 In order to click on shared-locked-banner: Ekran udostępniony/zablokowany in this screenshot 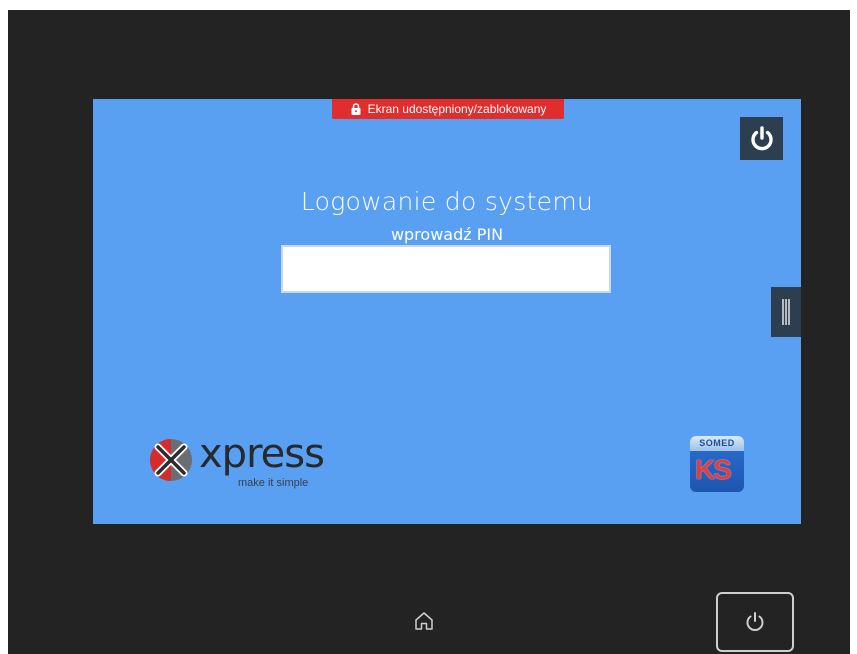, I will do `click(448, 109)`.